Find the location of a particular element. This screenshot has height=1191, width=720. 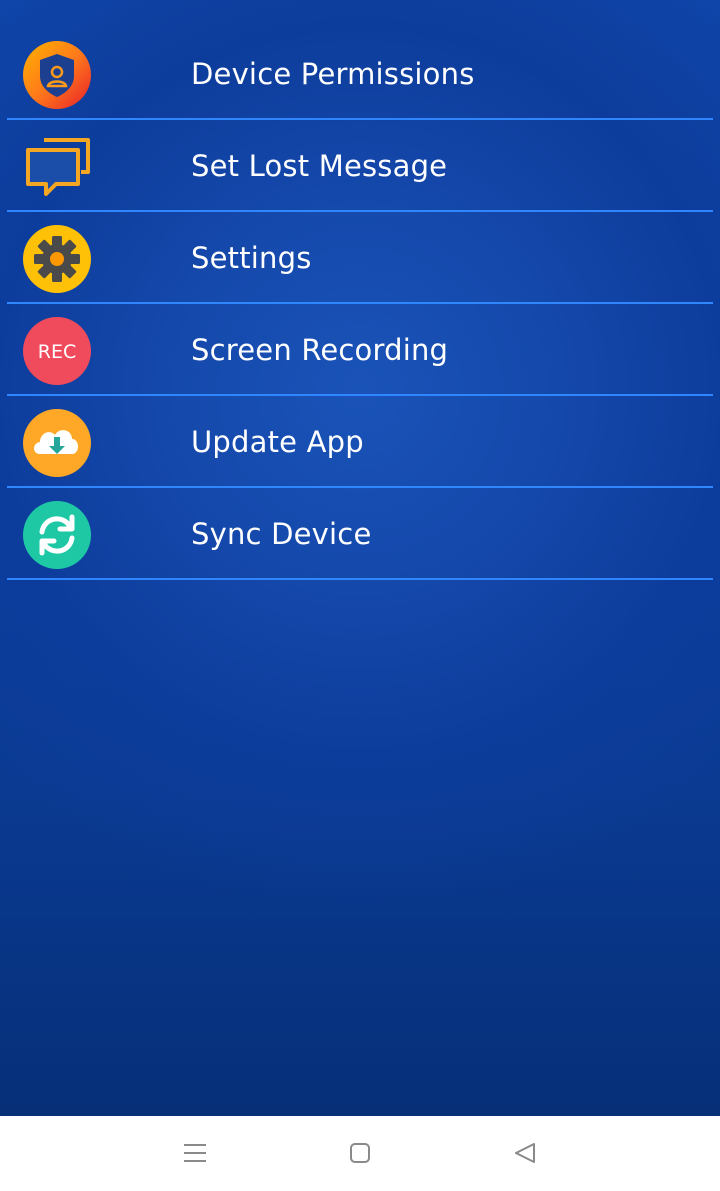

menu-icon is located at coordinates (195, 1153).